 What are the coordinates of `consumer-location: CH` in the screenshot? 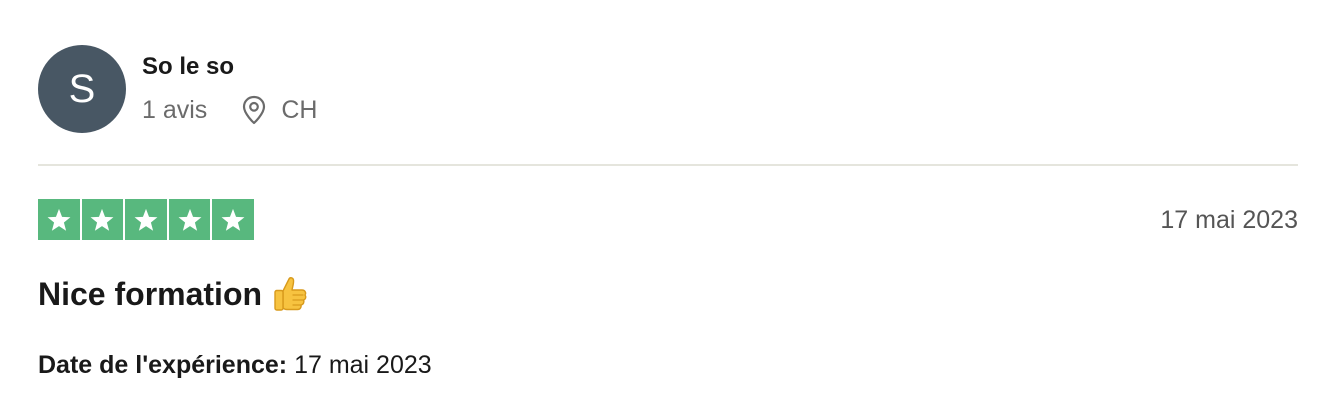 It's located at (279, 110).